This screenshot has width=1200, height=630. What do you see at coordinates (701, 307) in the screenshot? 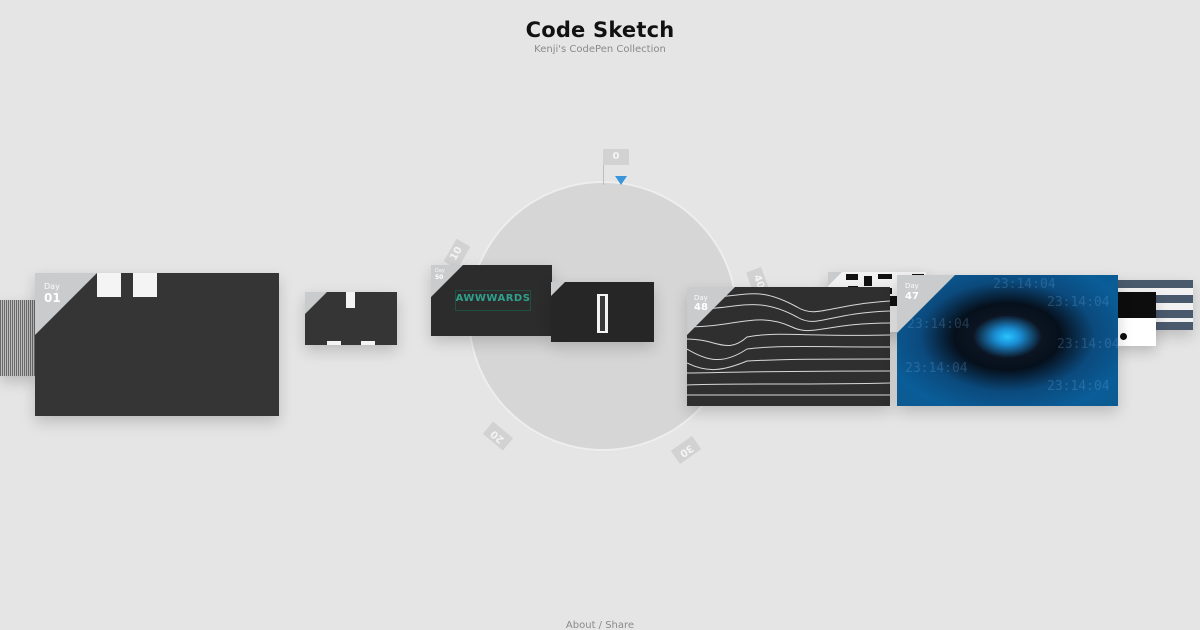
I see `card-day-number: 48` at bounding box center [701, 307].